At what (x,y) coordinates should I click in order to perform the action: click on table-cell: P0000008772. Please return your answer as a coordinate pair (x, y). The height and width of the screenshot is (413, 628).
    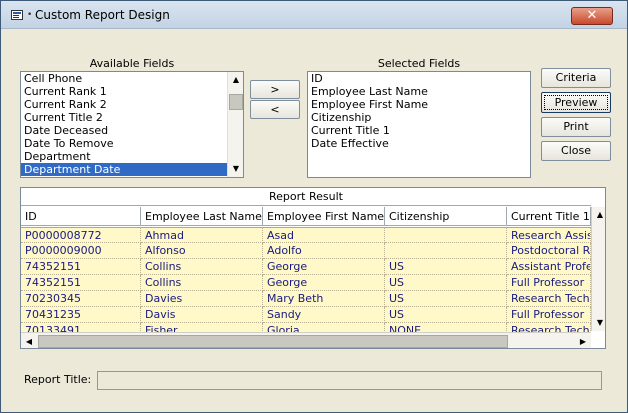
    Looking at the image, I should click on (81, 235).